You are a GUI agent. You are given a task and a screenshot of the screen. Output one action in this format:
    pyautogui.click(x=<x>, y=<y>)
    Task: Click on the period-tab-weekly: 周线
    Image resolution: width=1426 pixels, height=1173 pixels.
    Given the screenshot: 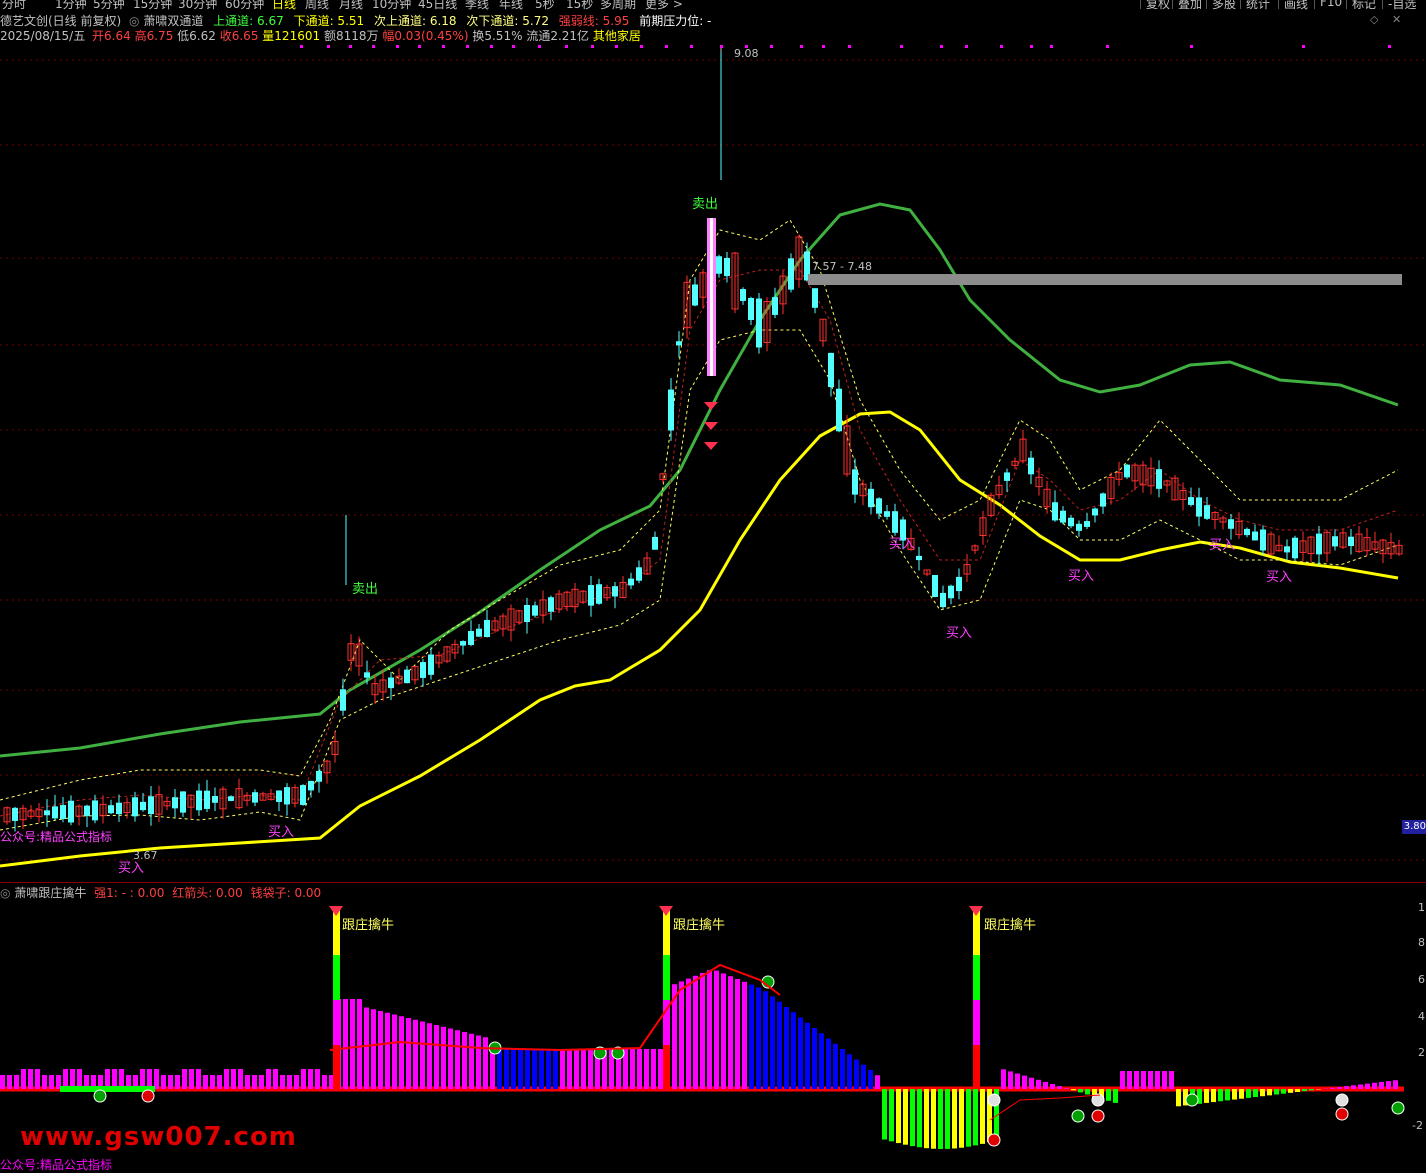 What is the action you would take?
    pyautogui.click(x=317, y=5)
    